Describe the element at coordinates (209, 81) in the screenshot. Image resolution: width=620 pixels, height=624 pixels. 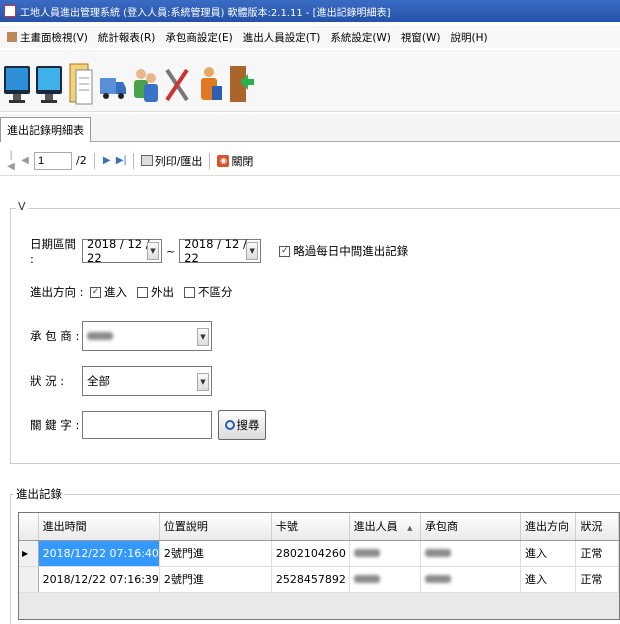
I see `user-group-icon` at that location.